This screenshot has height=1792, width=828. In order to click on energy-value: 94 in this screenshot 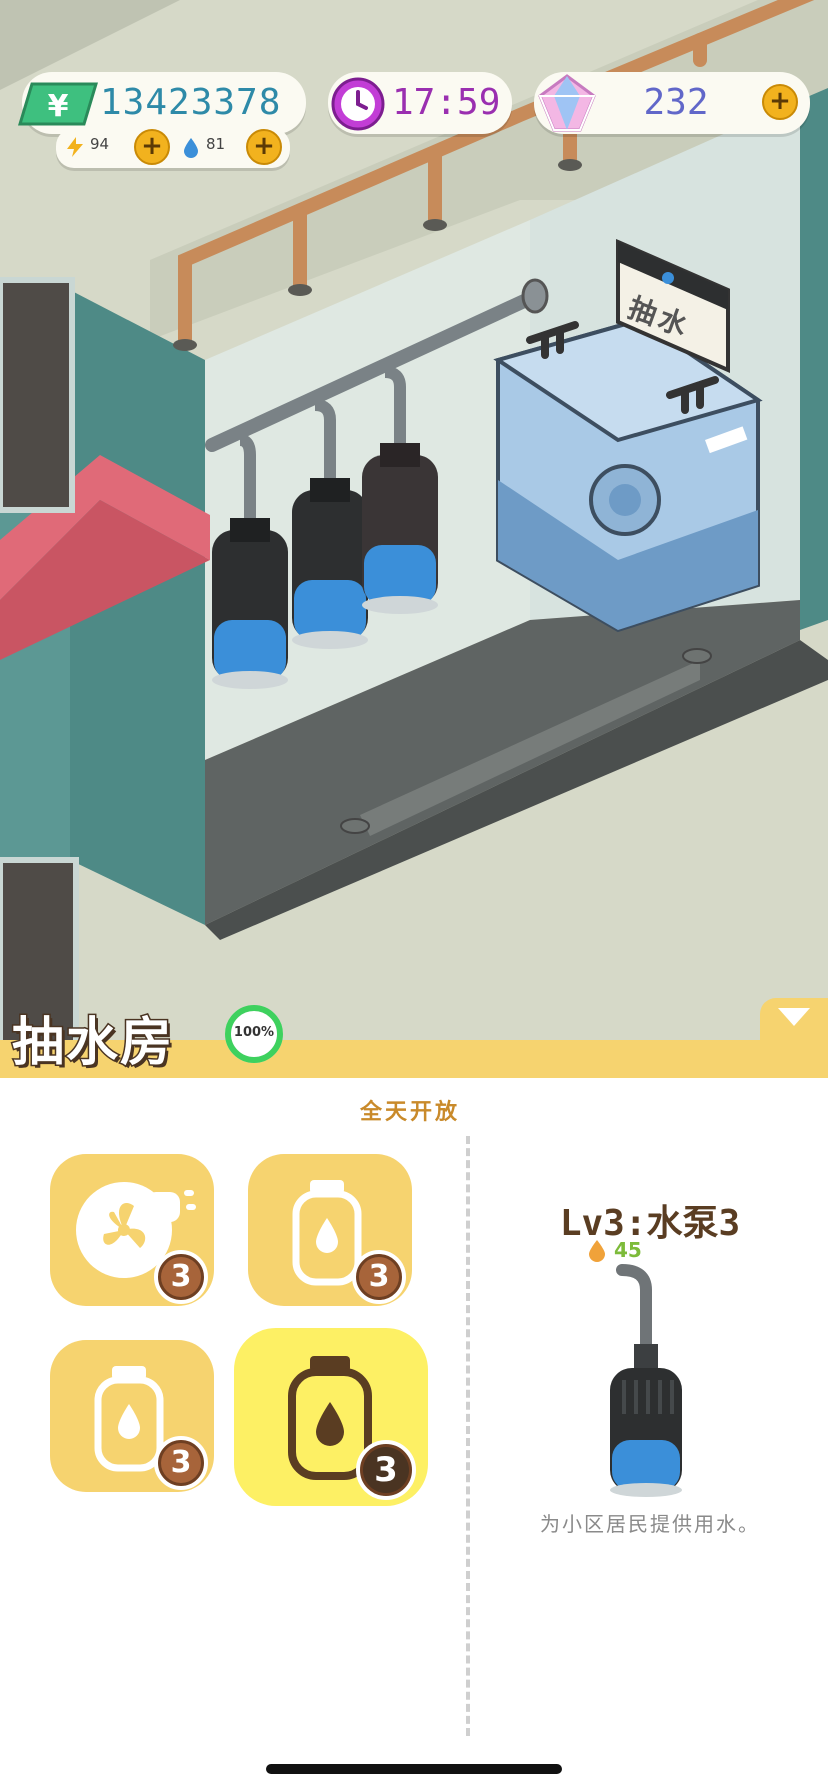, I will do `click(100, 144)`.